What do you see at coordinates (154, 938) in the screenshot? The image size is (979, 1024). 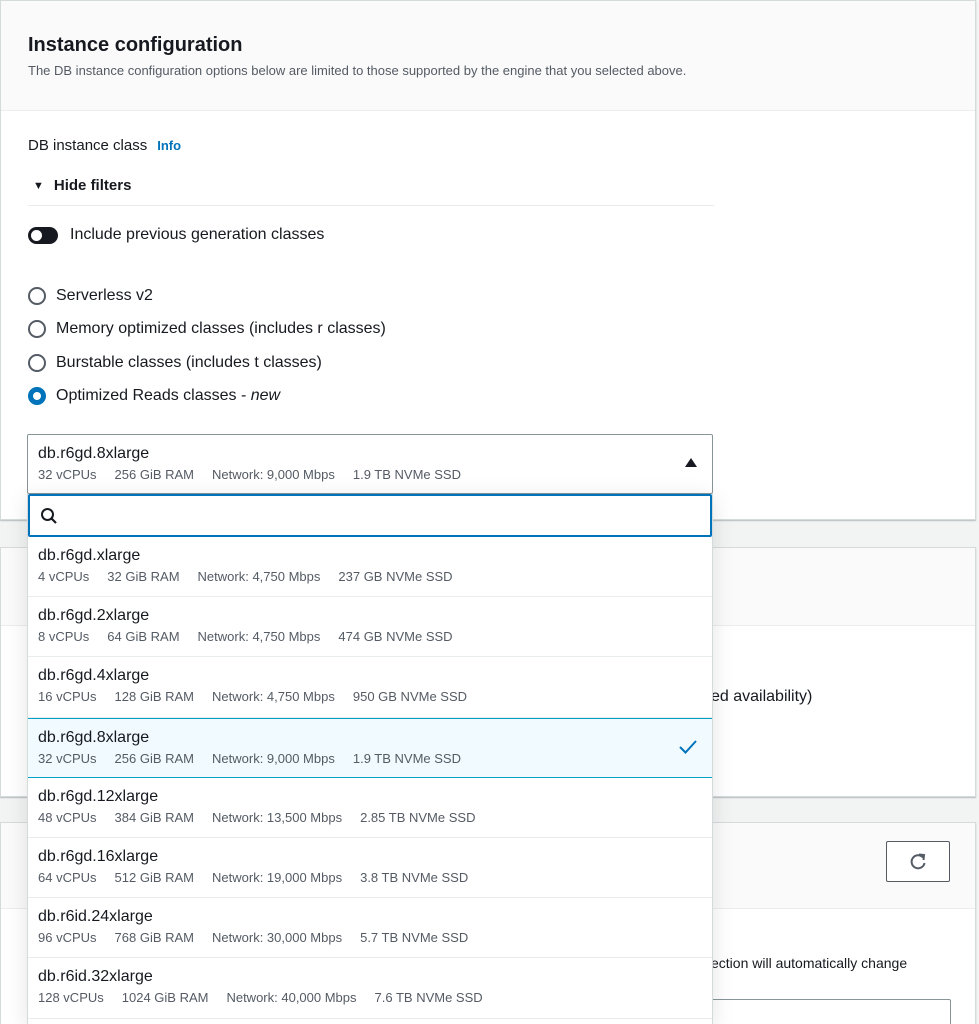 I see `option-tag: 768 GiB RAM` at bounding box center [154, 938].